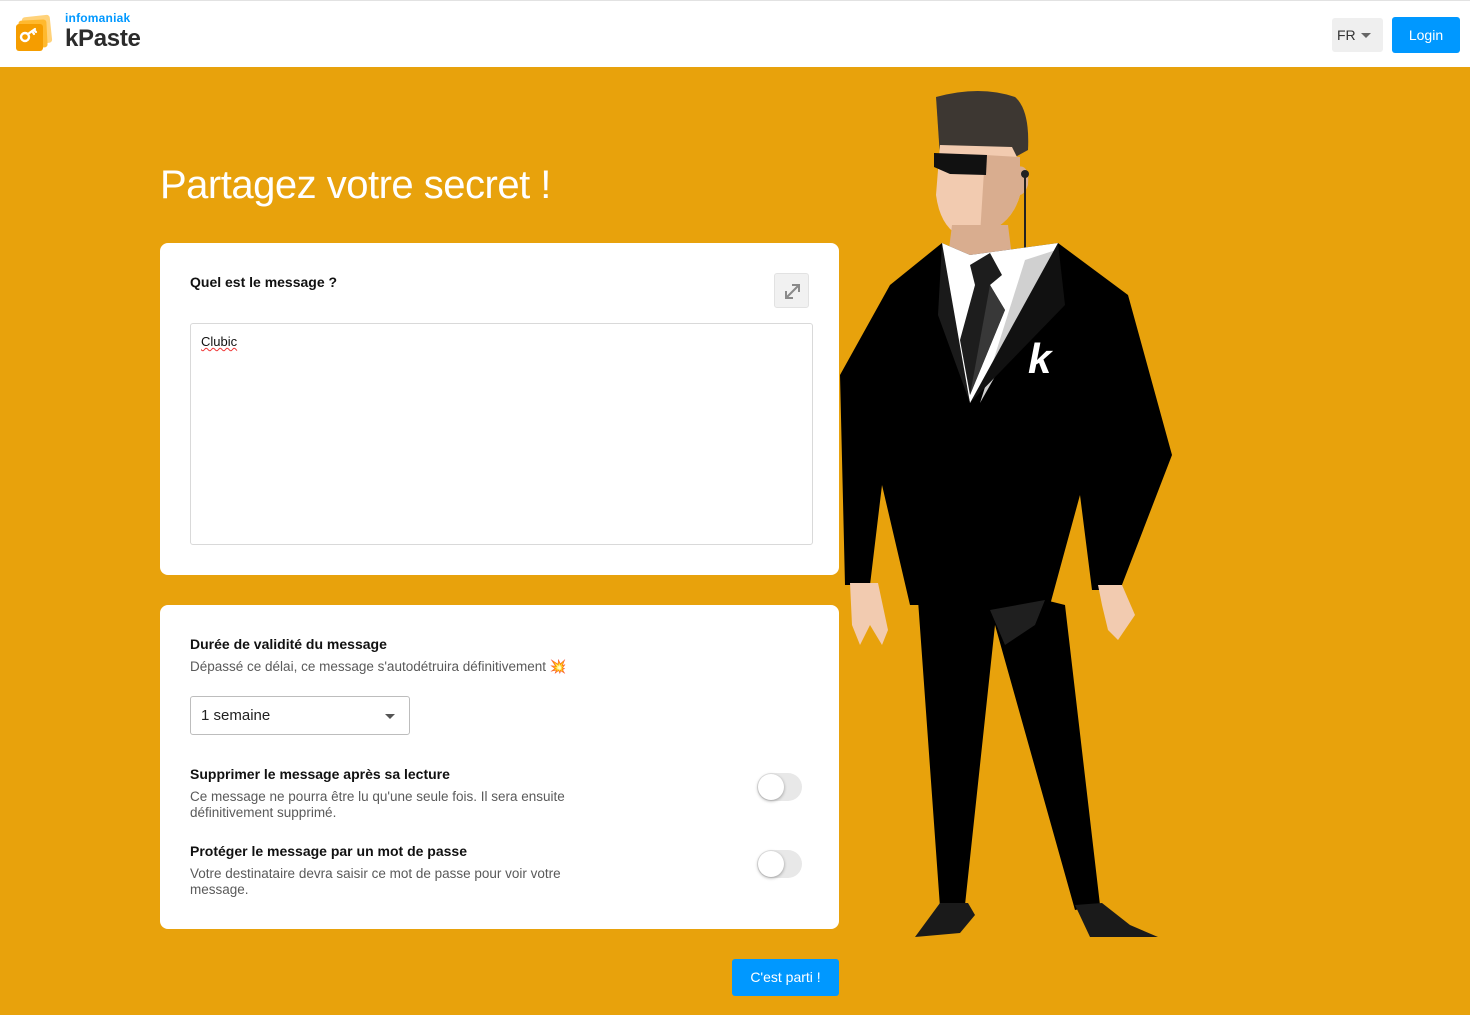 The image size is (1470, 1015). What do you see at coordinates (236, 715) in the screenshot?
I see `validity-value: 1 semaine` at bounding box center [236, 715].